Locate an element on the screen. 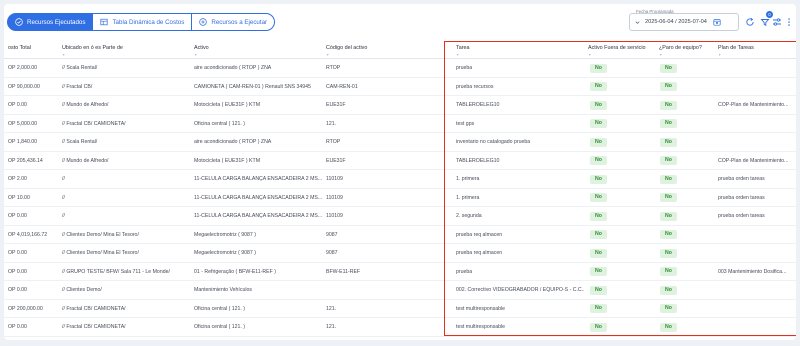  cell-codigo: 9087 is located at coordinates (332, 234).